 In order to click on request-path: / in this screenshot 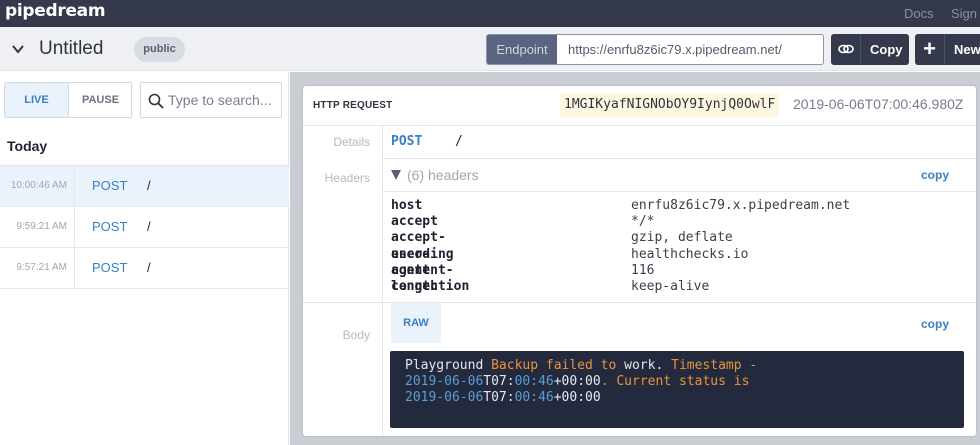, I will do `click(459, 141)`.